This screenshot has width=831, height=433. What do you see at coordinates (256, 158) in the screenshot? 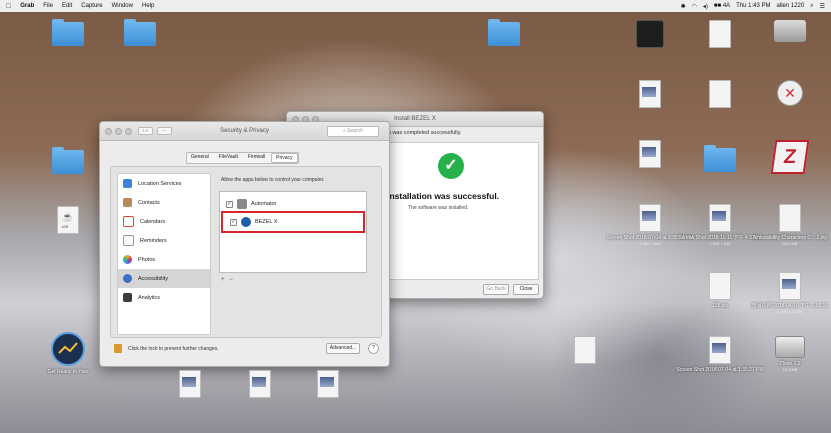
I see `tab-firewall: Firewall` at bounding box center [256, 158].